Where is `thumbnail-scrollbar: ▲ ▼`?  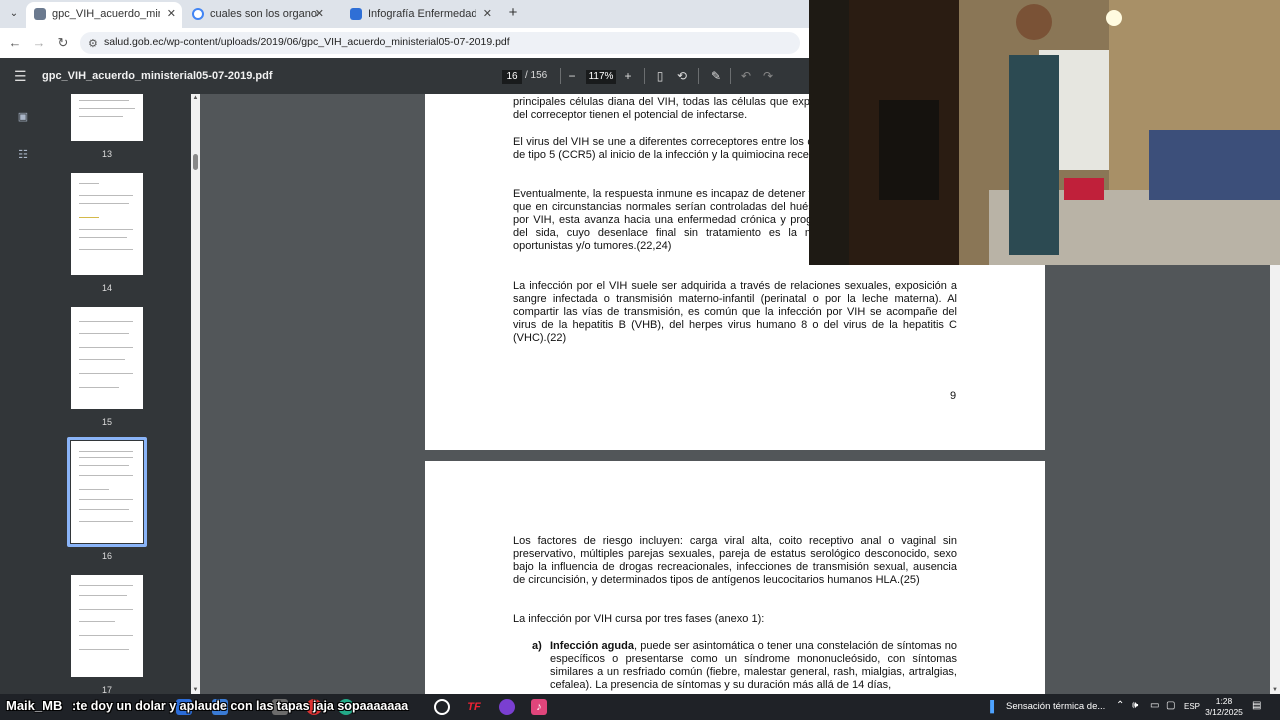
thumbnail-scrollbar: ▲ ▼ is located at coordinates (195, 394).